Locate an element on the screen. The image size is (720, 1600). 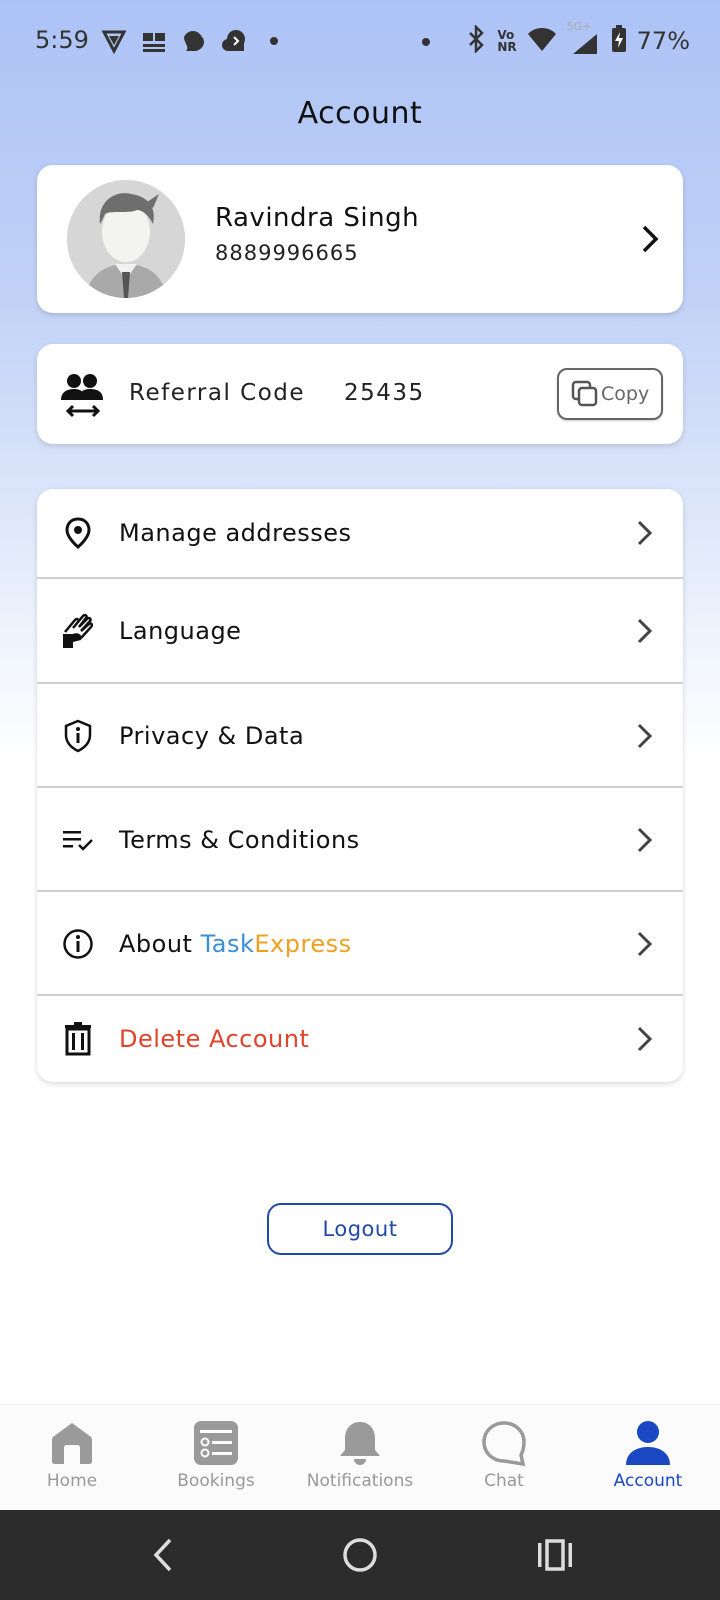
nav-home: Home is located at coordinates (72, 1457).